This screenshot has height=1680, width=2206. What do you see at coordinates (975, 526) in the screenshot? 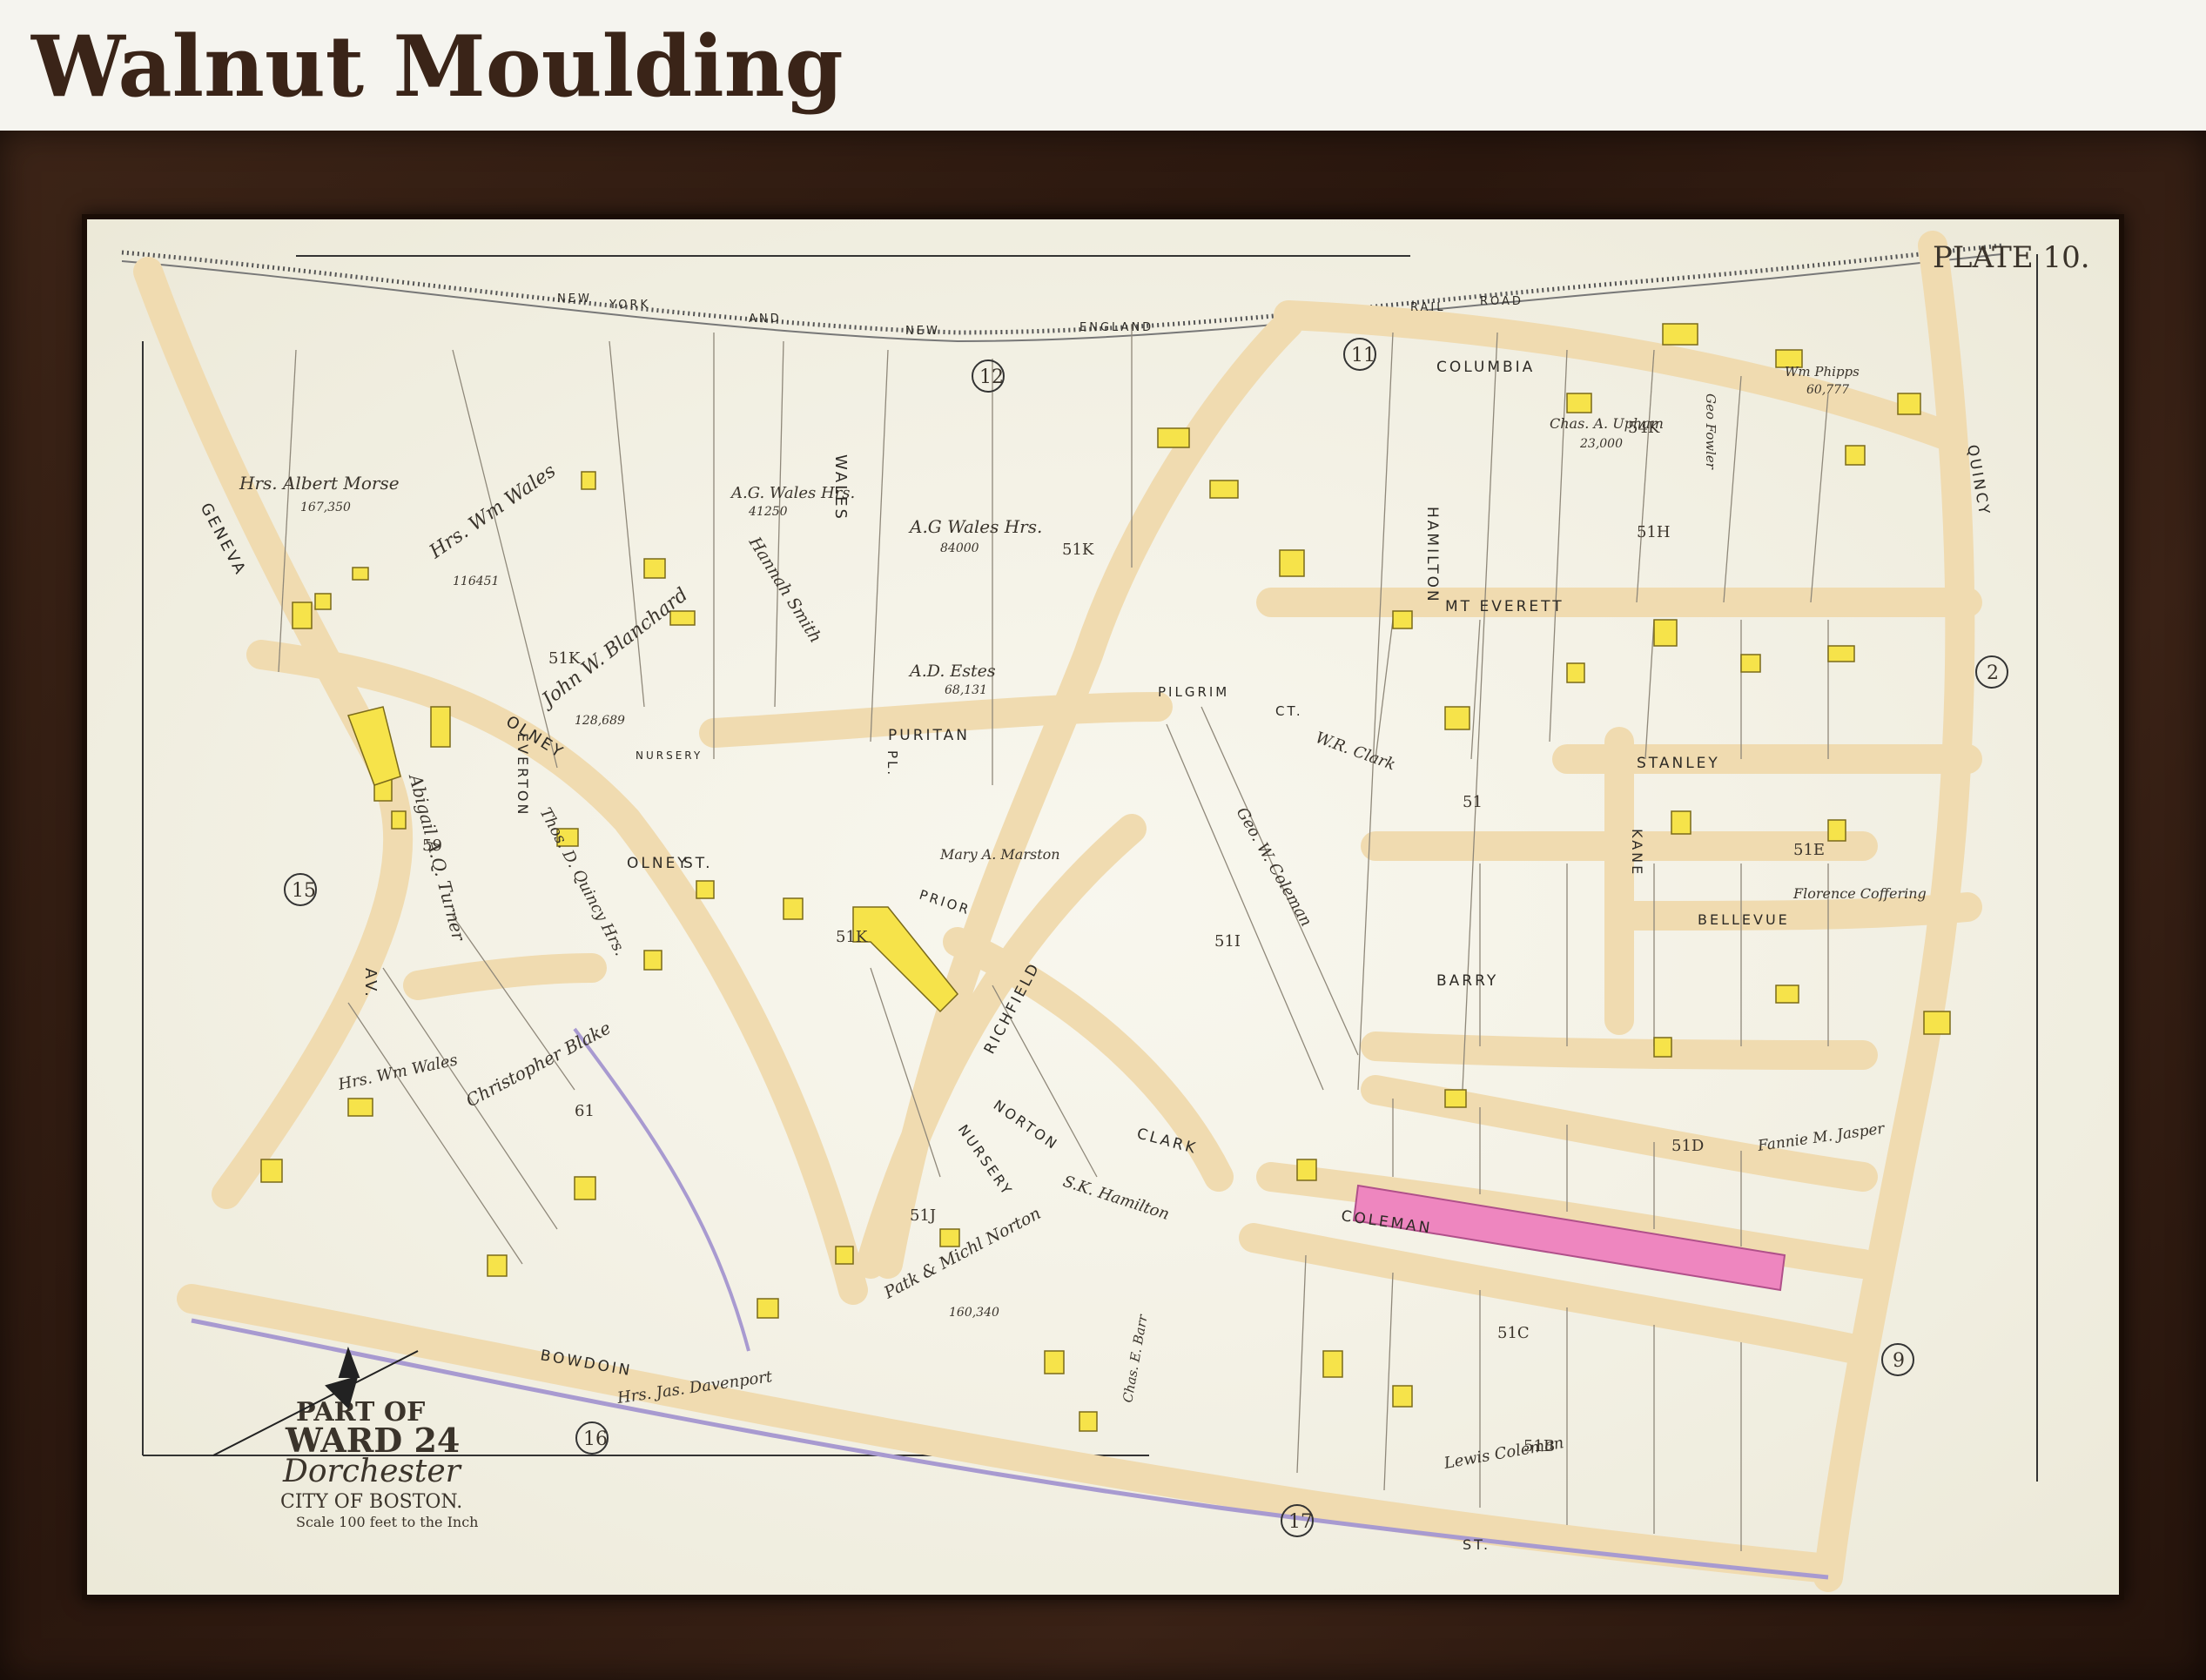
I see `owner-agwales-2: A.G Wales Hrs.` at bounding box center [975, 526].